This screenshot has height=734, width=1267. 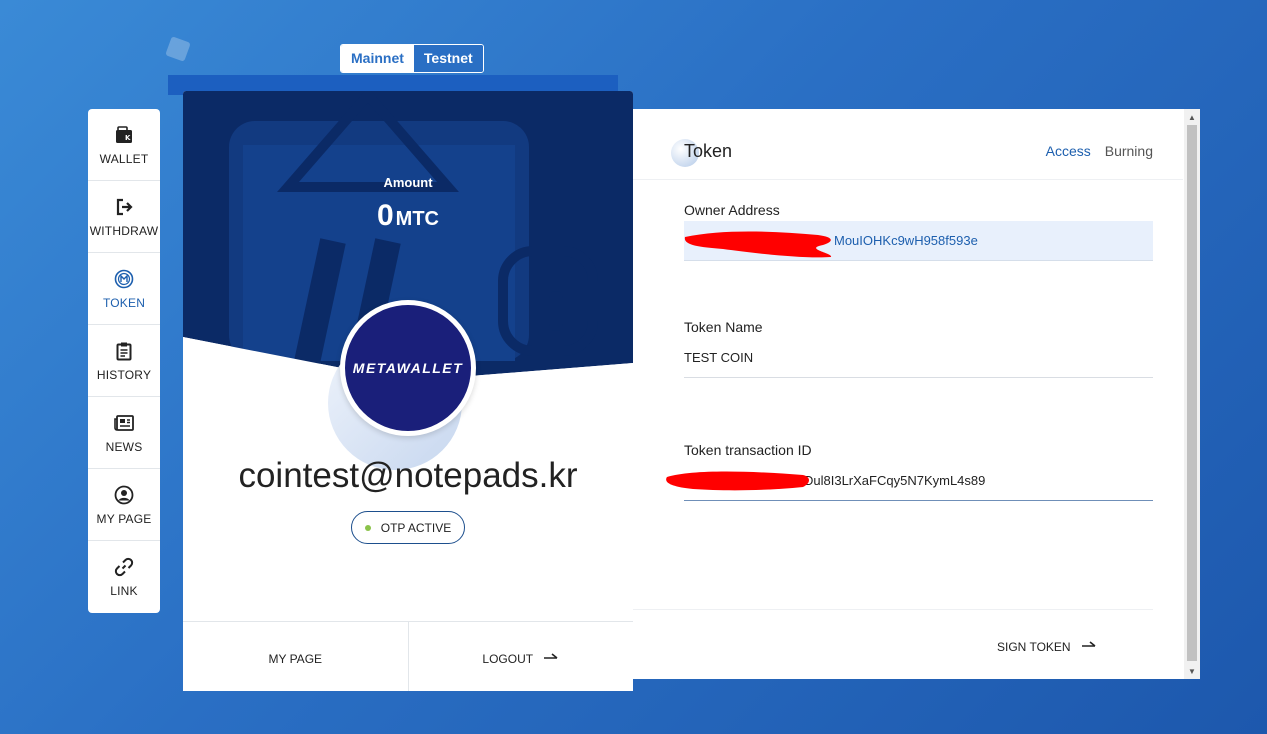 What do you see at coordinates (367, 527) in the screenshot?
I see `status-dot-icon` at bounding box center [367, 527].